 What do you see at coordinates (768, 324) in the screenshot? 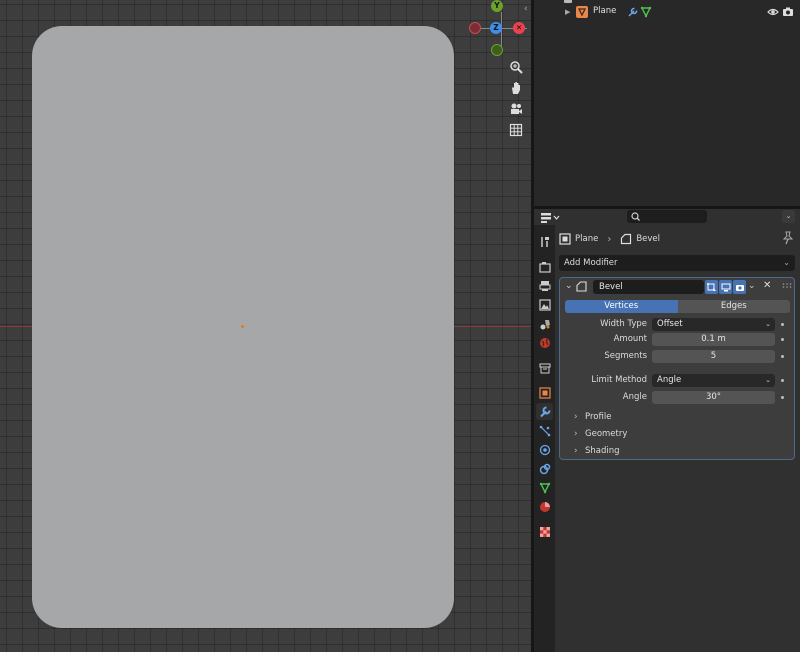
I see `chevron-down-icon: ⌄` at bounding box center [768, 324].